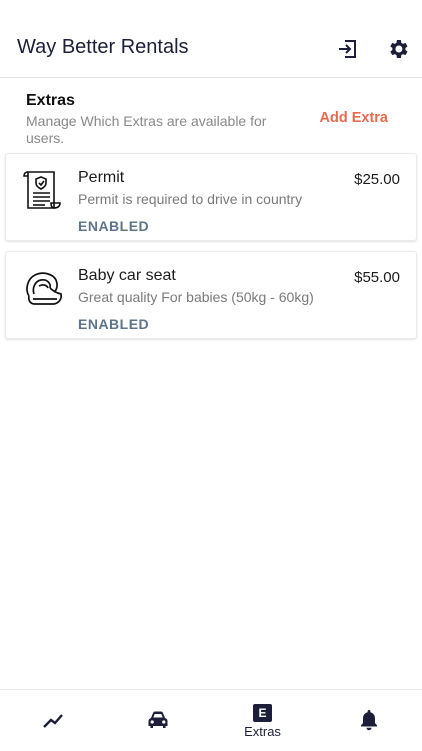 The height and width of the screenshot is (751, 422). What do you see at coordinates (103, 47) in the screenshot?
I see `app-title: Way Better Rentals` at bounding box center [103, 47].